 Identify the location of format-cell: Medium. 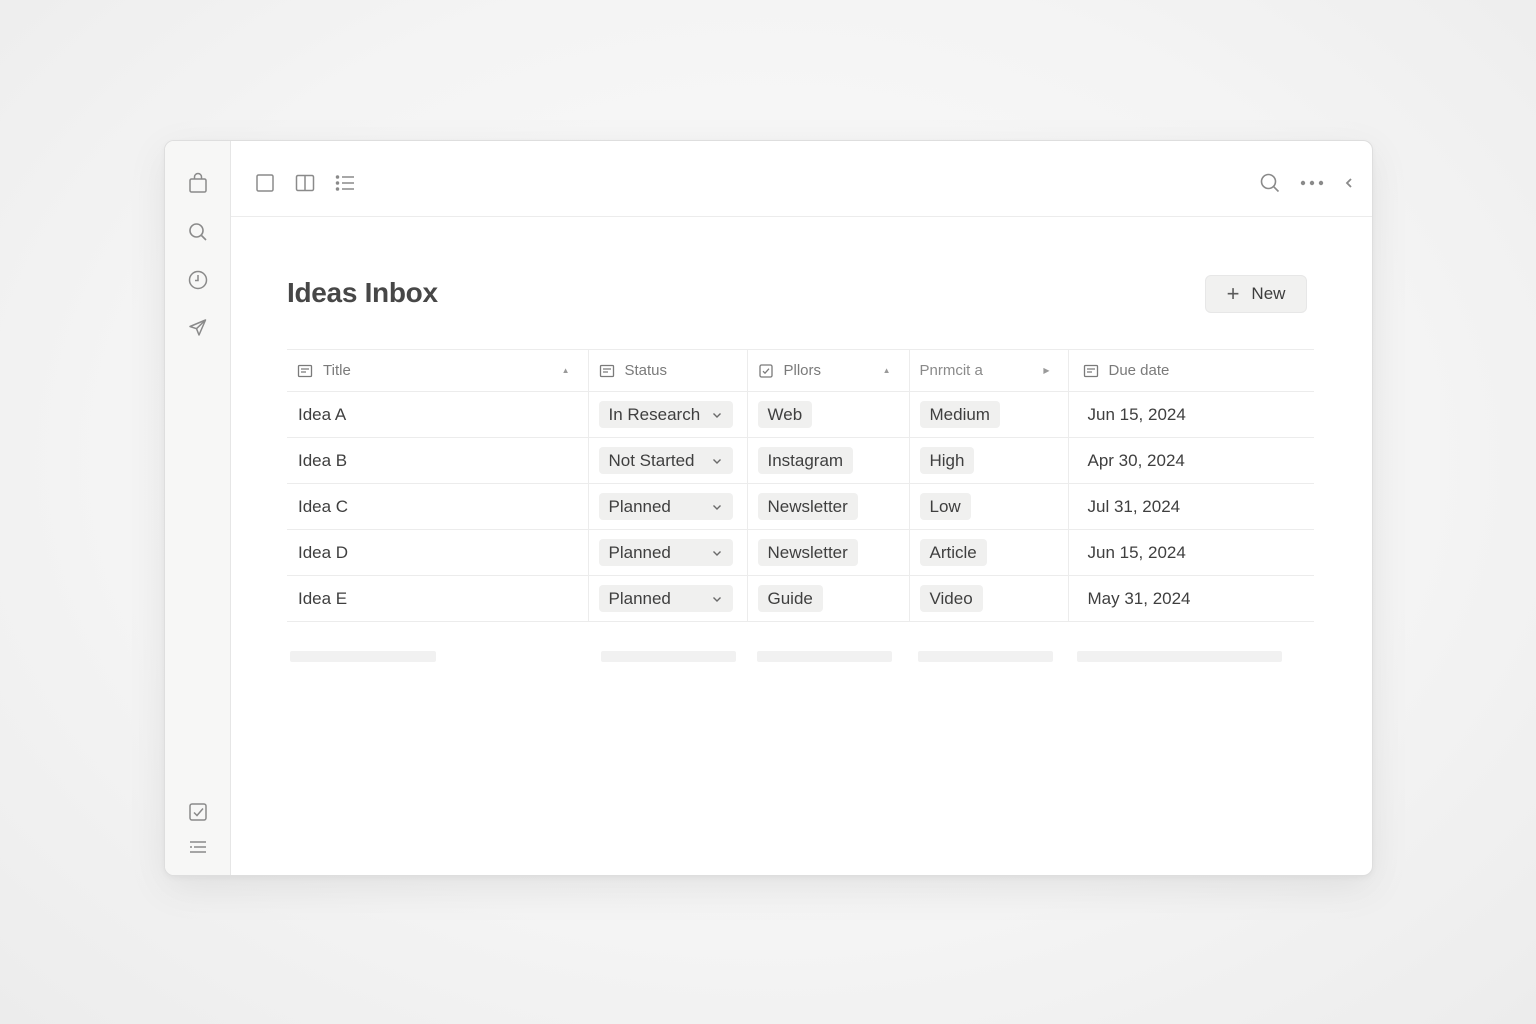
(989, 414).